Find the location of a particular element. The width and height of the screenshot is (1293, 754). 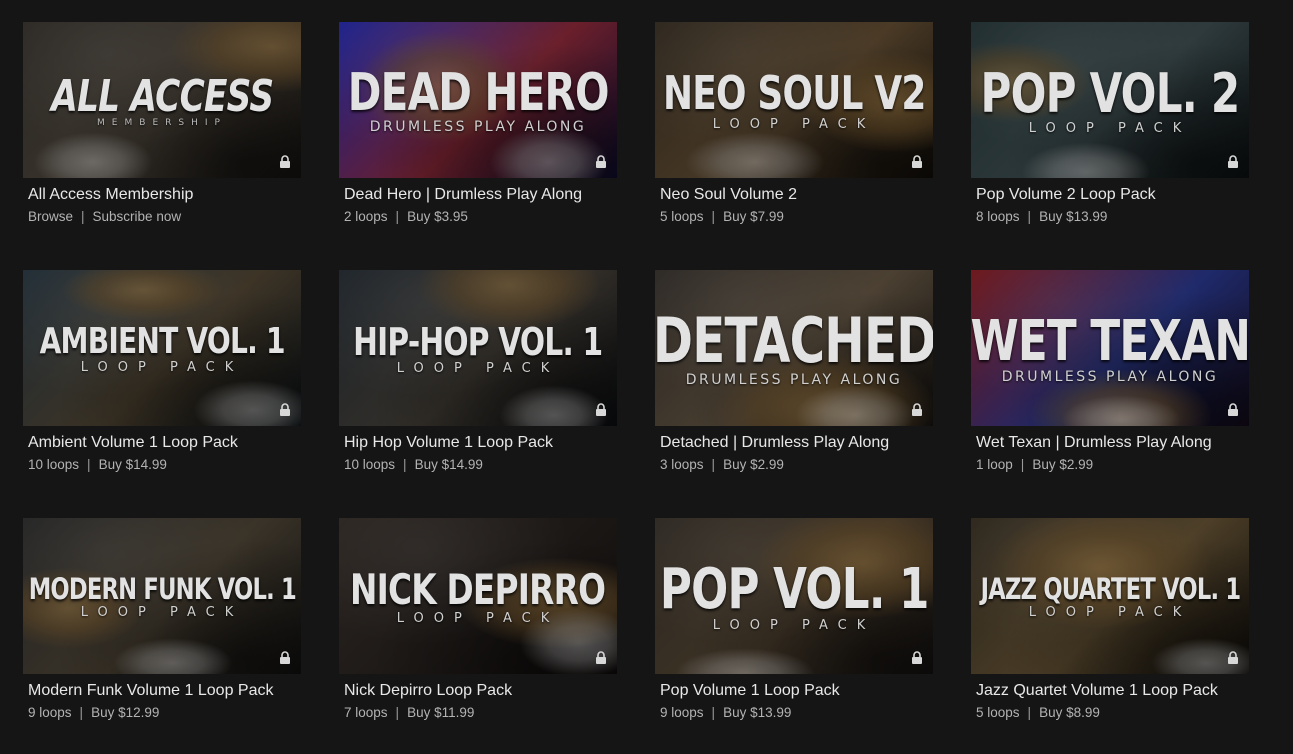

product-thumbnail: NEO SOUL V2 LOOP PACK is located at coordinates (794, 100).